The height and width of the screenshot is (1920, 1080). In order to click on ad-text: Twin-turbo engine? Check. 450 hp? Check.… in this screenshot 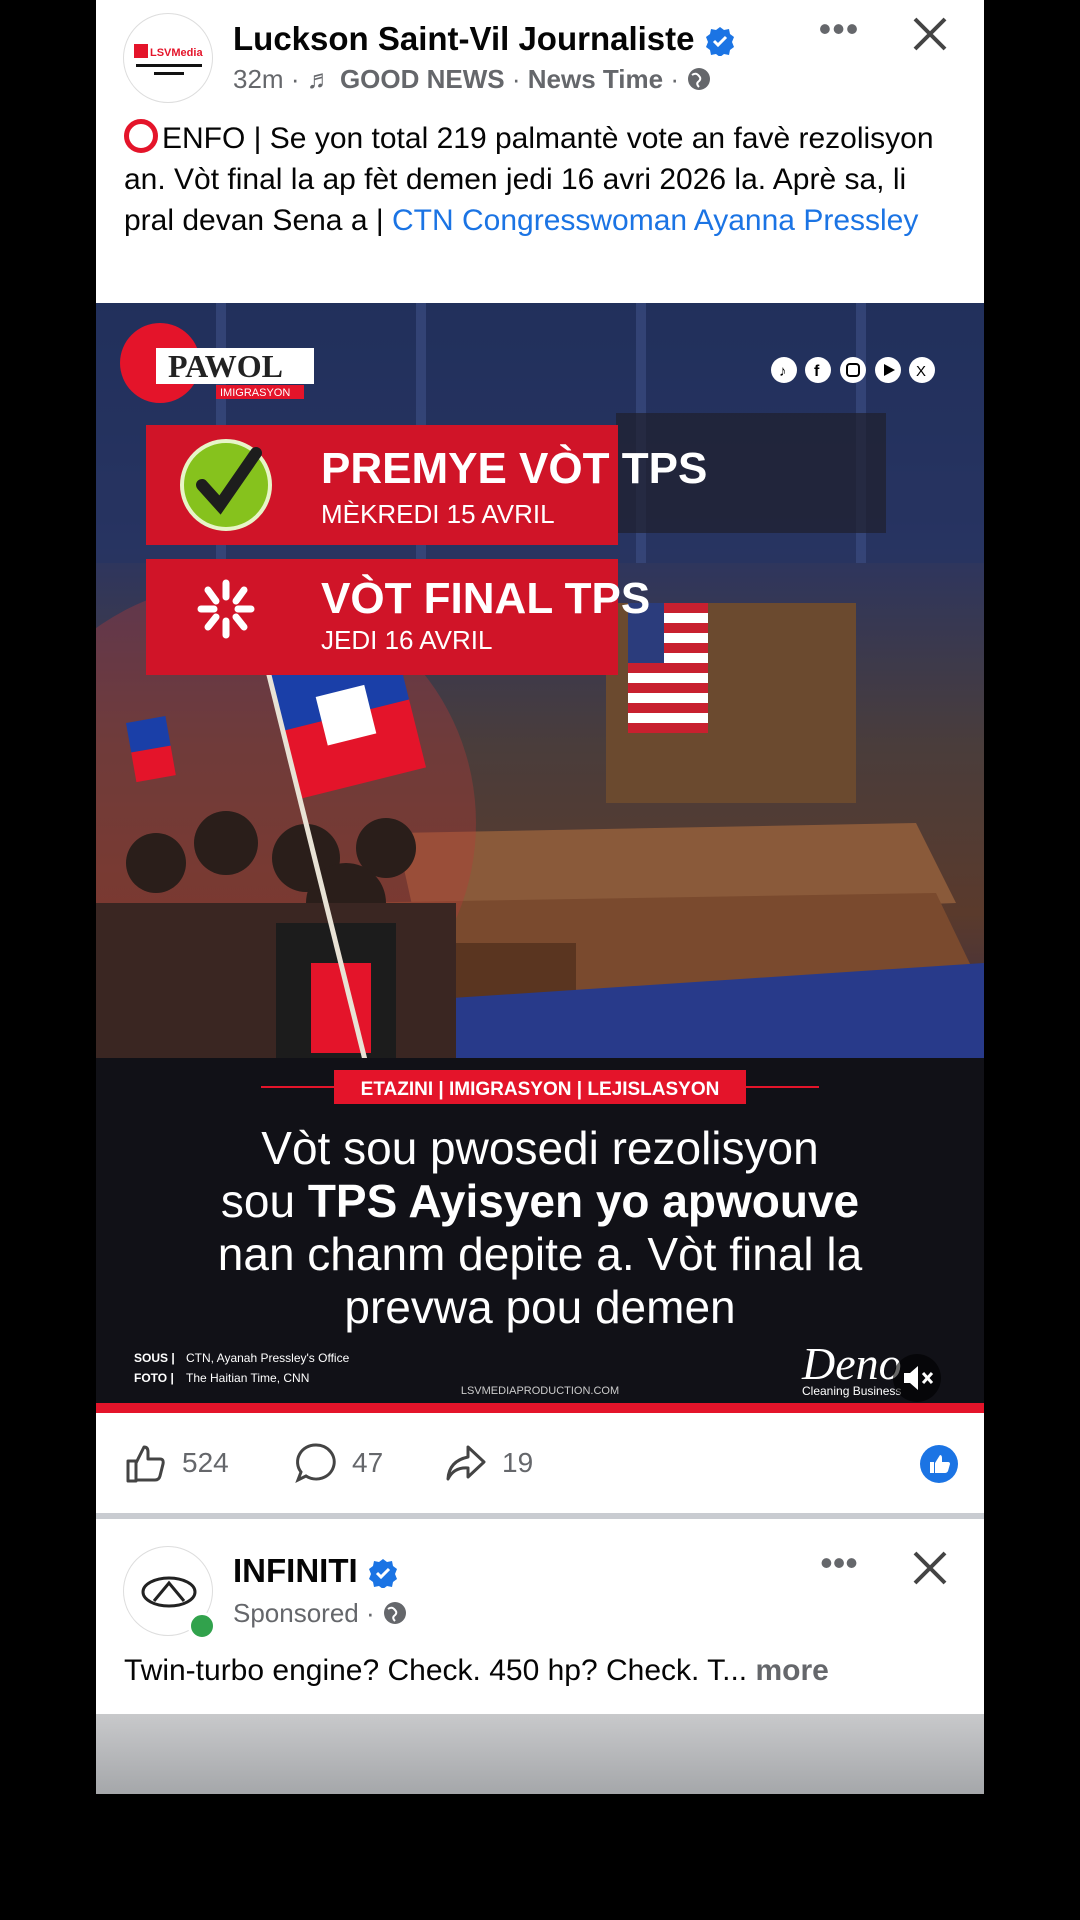, I will do `click(544, 1671)`.